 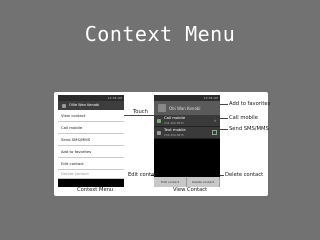 I want to click on sms-callout-line, so click(x=224, y=129).